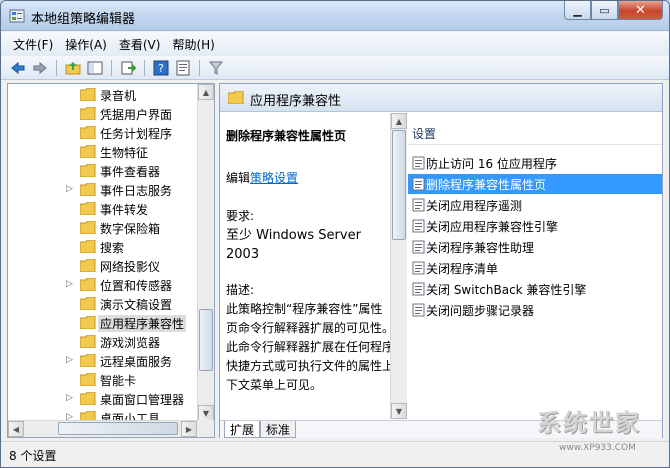 The width and height of the screenshot is (670, 468). Describe the element at coordinates (95, 68) in the screenshot. I see `show-tree-button` at that location.